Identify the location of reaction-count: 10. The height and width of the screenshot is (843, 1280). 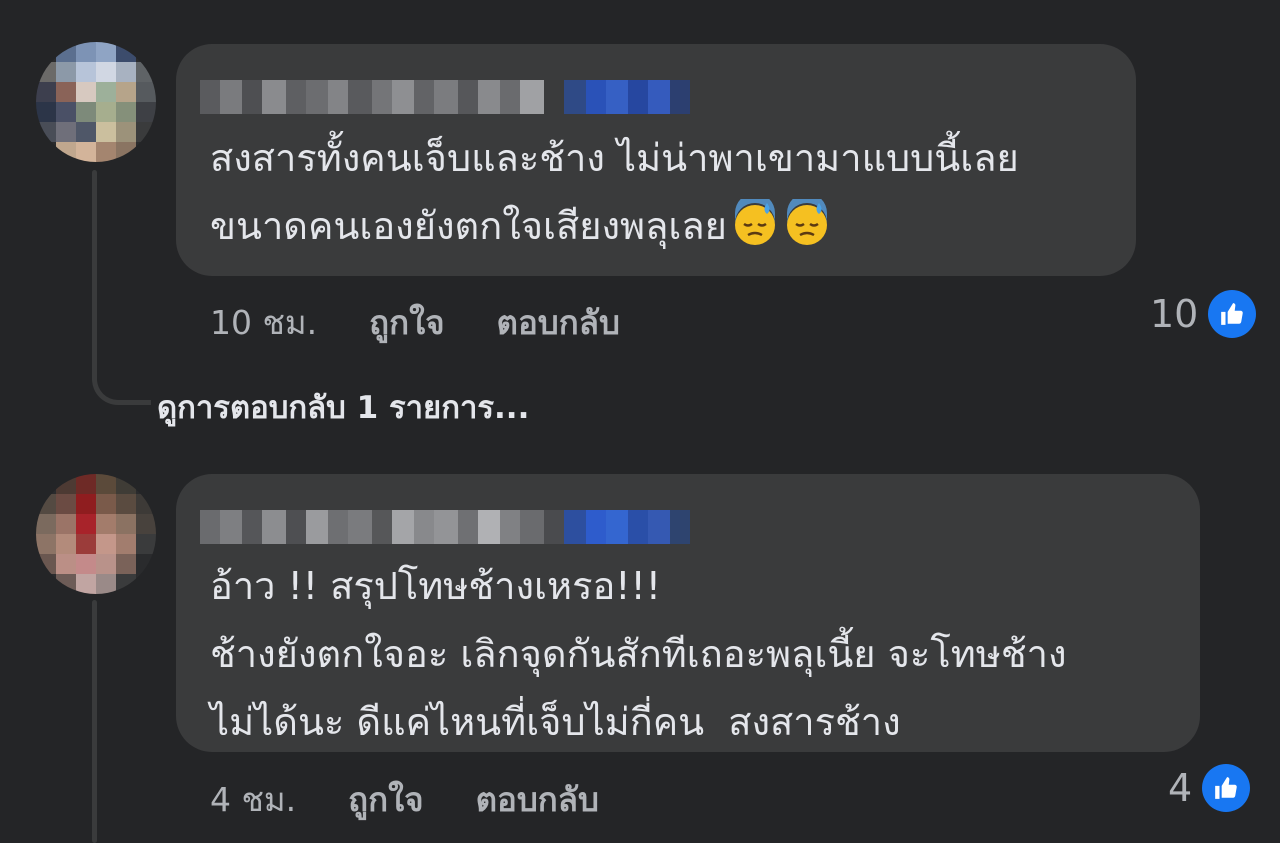
(1174, 314).